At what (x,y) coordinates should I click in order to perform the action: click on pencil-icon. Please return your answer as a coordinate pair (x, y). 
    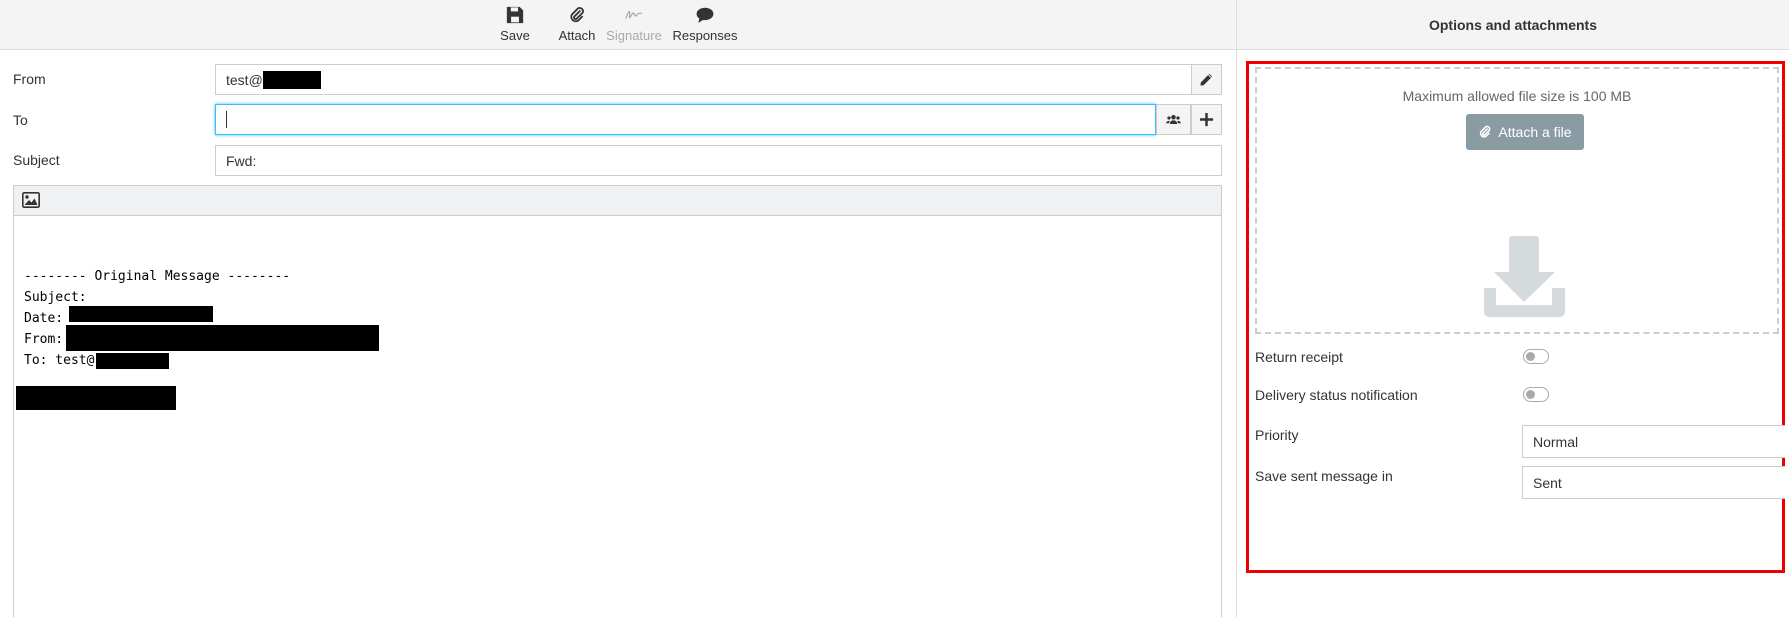
    Looking at the image, I should click on (1206, 79).